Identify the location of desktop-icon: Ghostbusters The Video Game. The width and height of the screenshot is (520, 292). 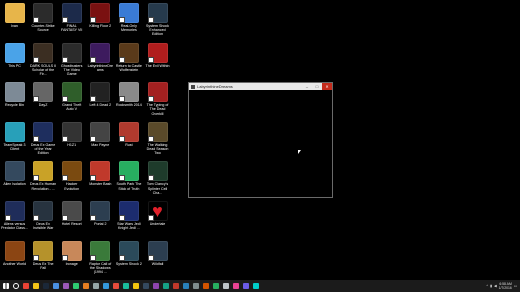
(71, 59).